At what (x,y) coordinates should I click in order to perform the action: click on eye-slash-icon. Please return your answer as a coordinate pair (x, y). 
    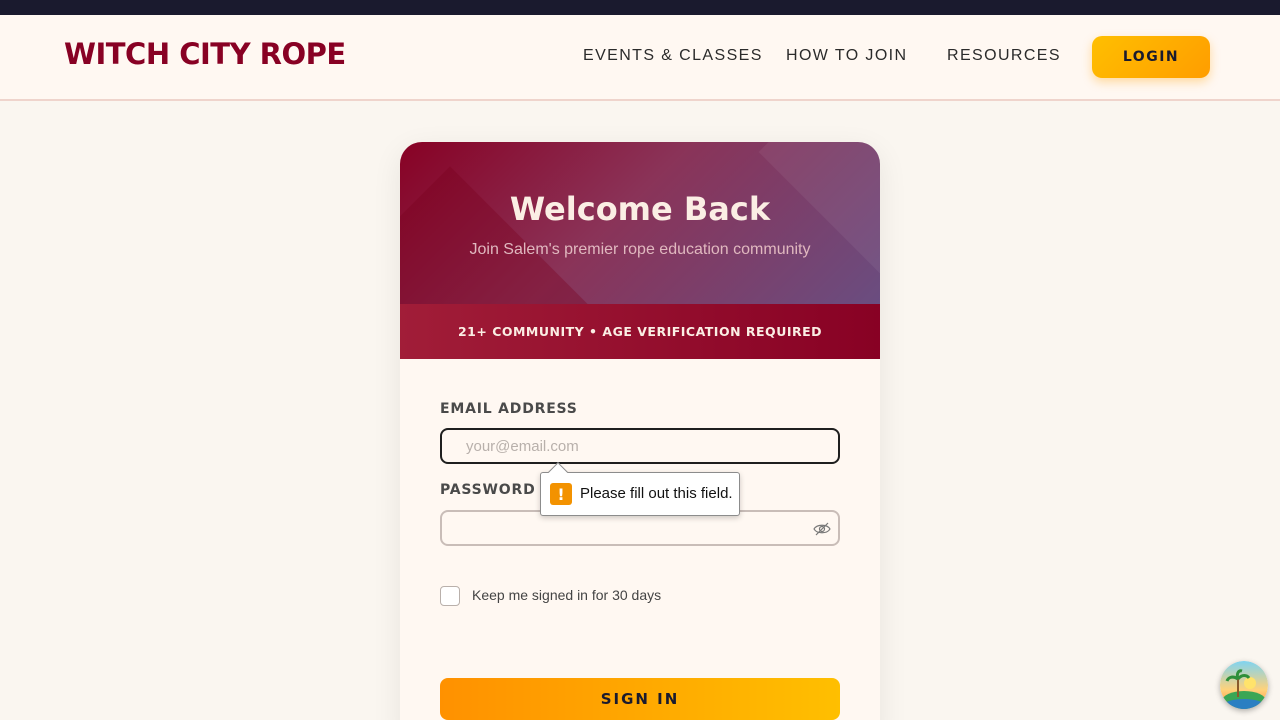
    Looking at the image, I should click on (822, 528).